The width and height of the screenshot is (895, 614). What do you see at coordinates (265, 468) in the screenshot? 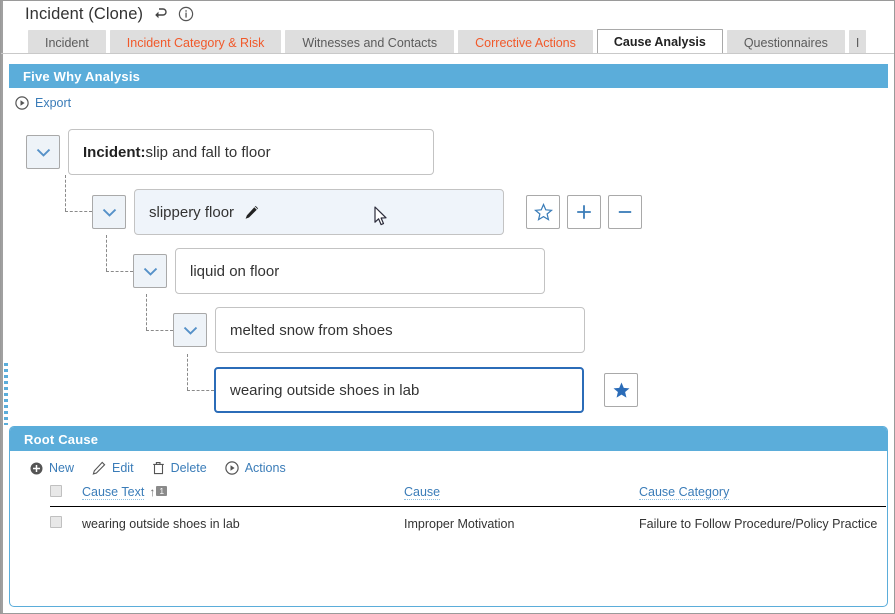
I see `actions-label: Actions` at bounding box center [265, 468].